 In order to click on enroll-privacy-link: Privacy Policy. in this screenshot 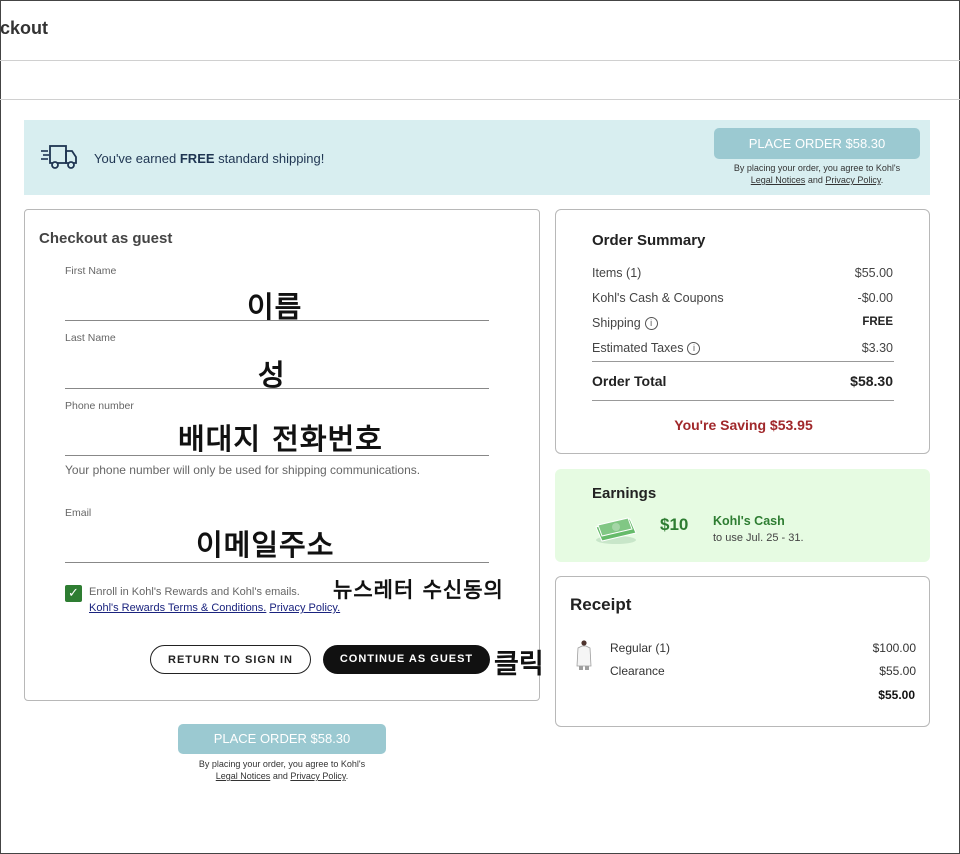, I will do `click(304, 608)`.